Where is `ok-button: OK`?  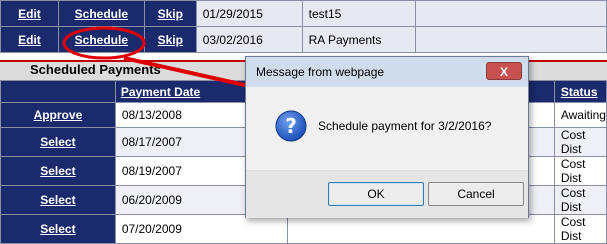
ok-button: OK is located at coordinates (376, 194).